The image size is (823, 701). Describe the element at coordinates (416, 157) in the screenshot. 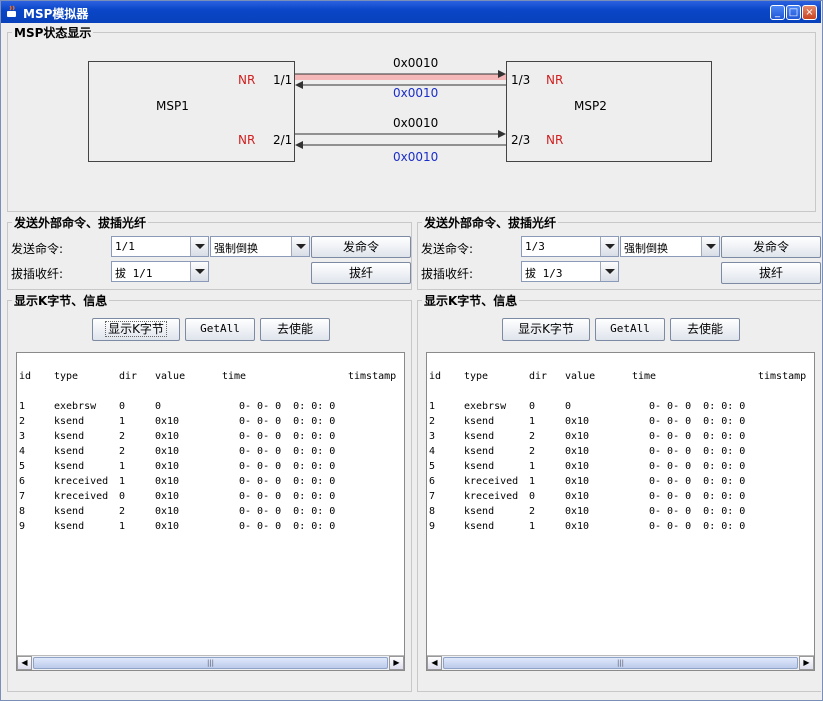

I see `link2-bottom-value: 0x0010` at that location.